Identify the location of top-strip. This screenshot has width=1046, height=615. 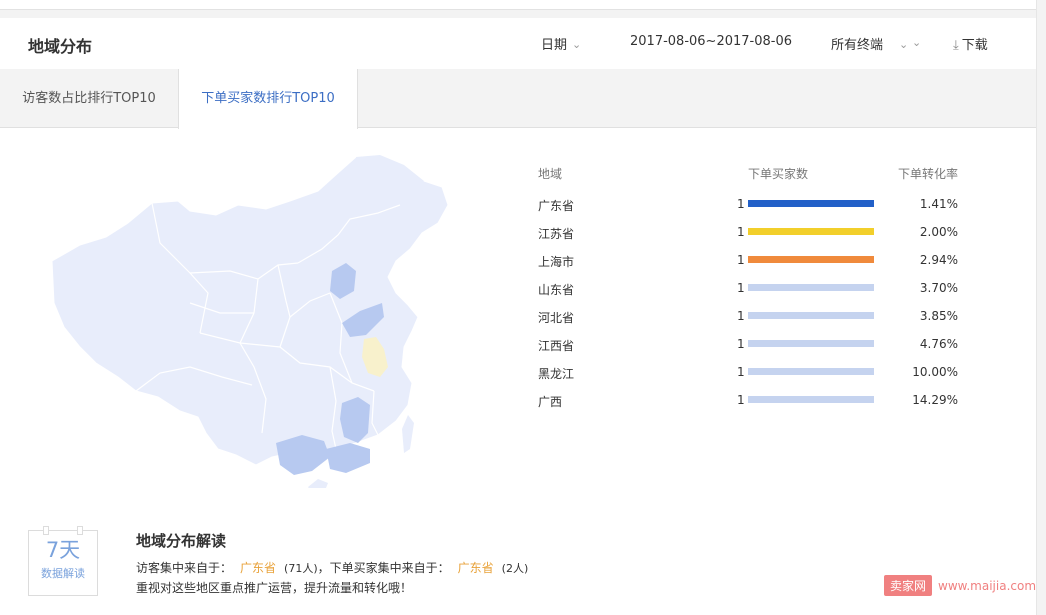
(518, 5).